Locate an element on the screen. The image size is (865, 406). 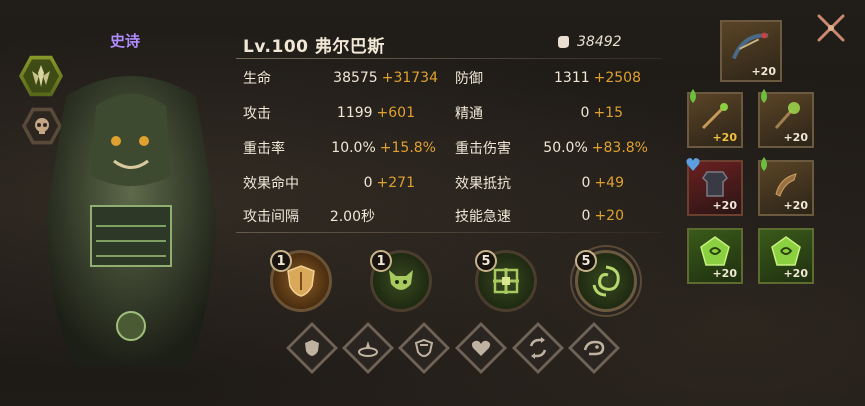
stat-base: 2.00秒 is located at coordinates (352, 217).